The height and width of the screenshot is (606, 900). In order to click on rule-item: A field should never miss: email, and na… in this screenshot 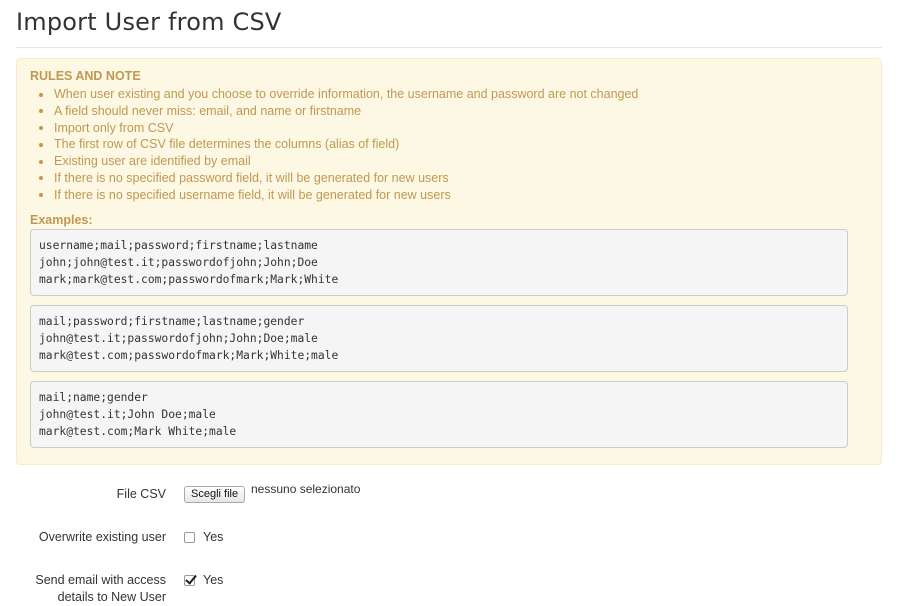, I will do `click(334, 111)`.